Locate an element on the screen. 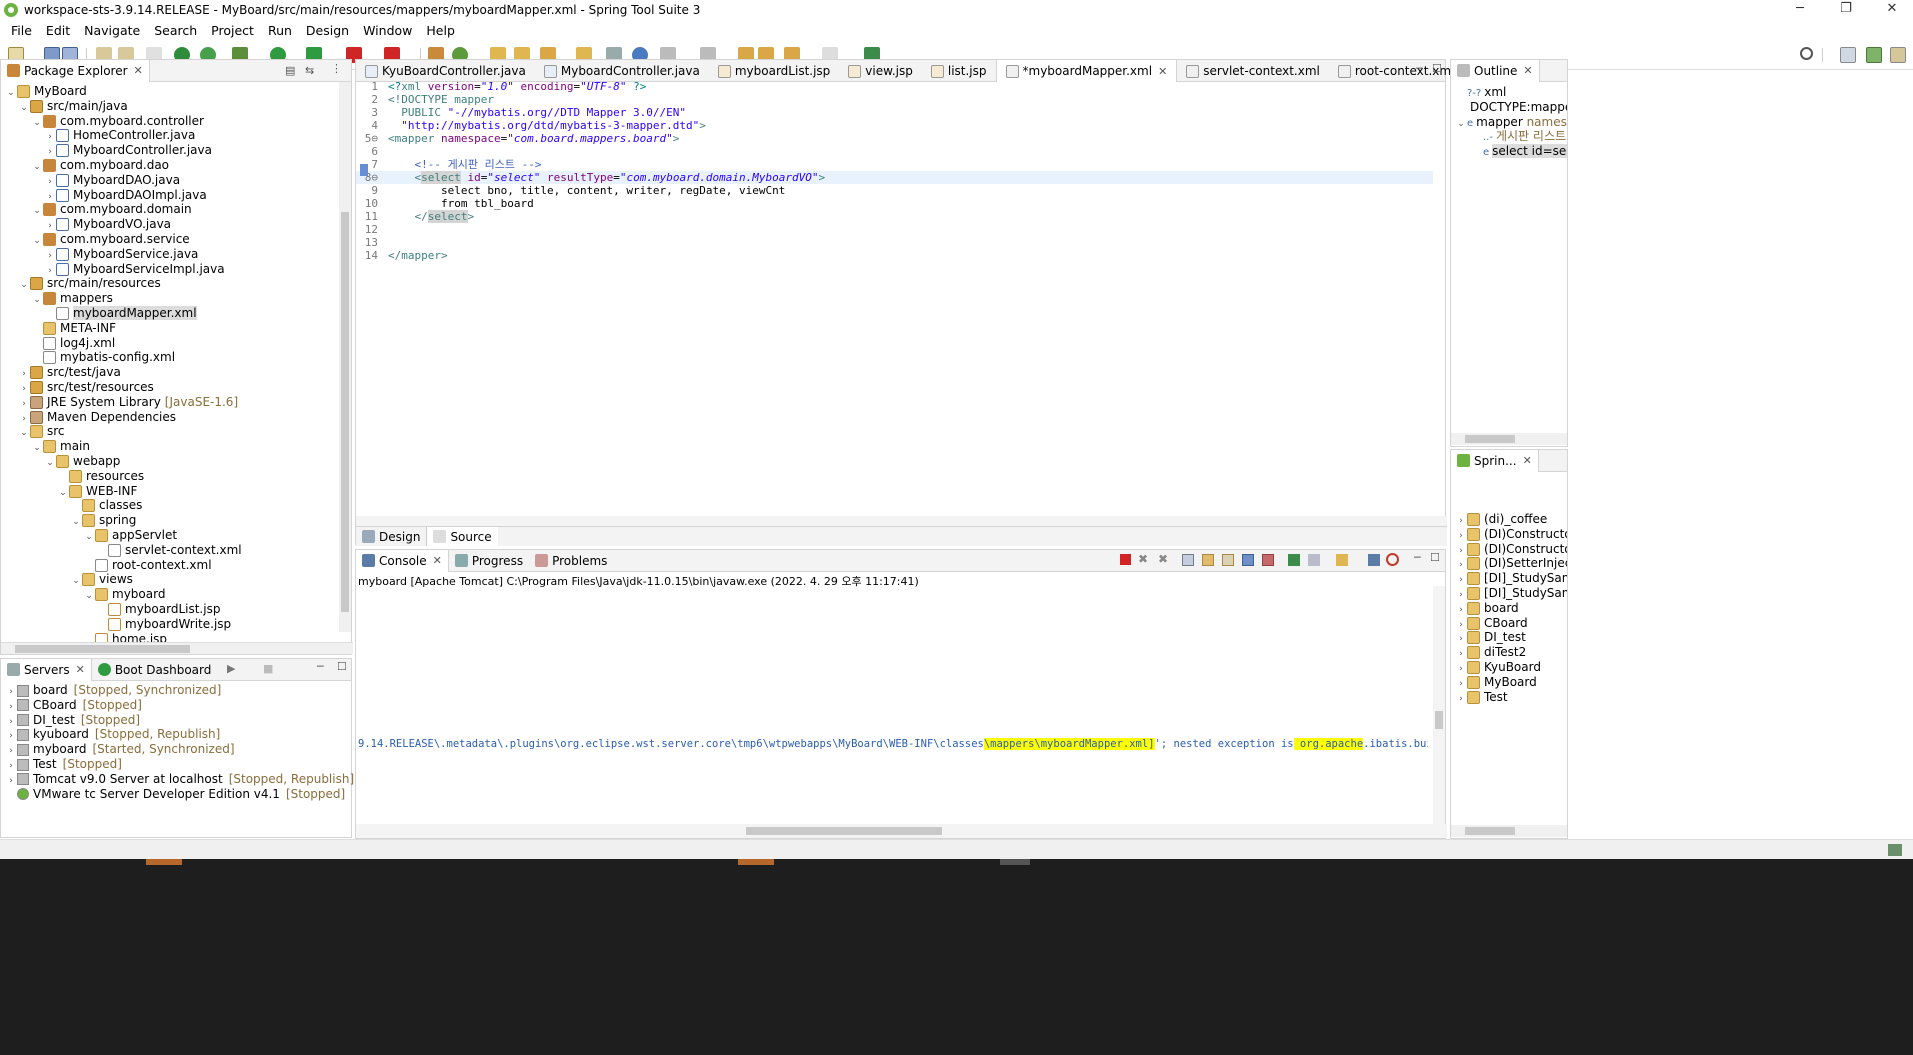 The height and width of the screenshot is (1055, 1913). menu-window: Window is located at coordinates (387, 30).